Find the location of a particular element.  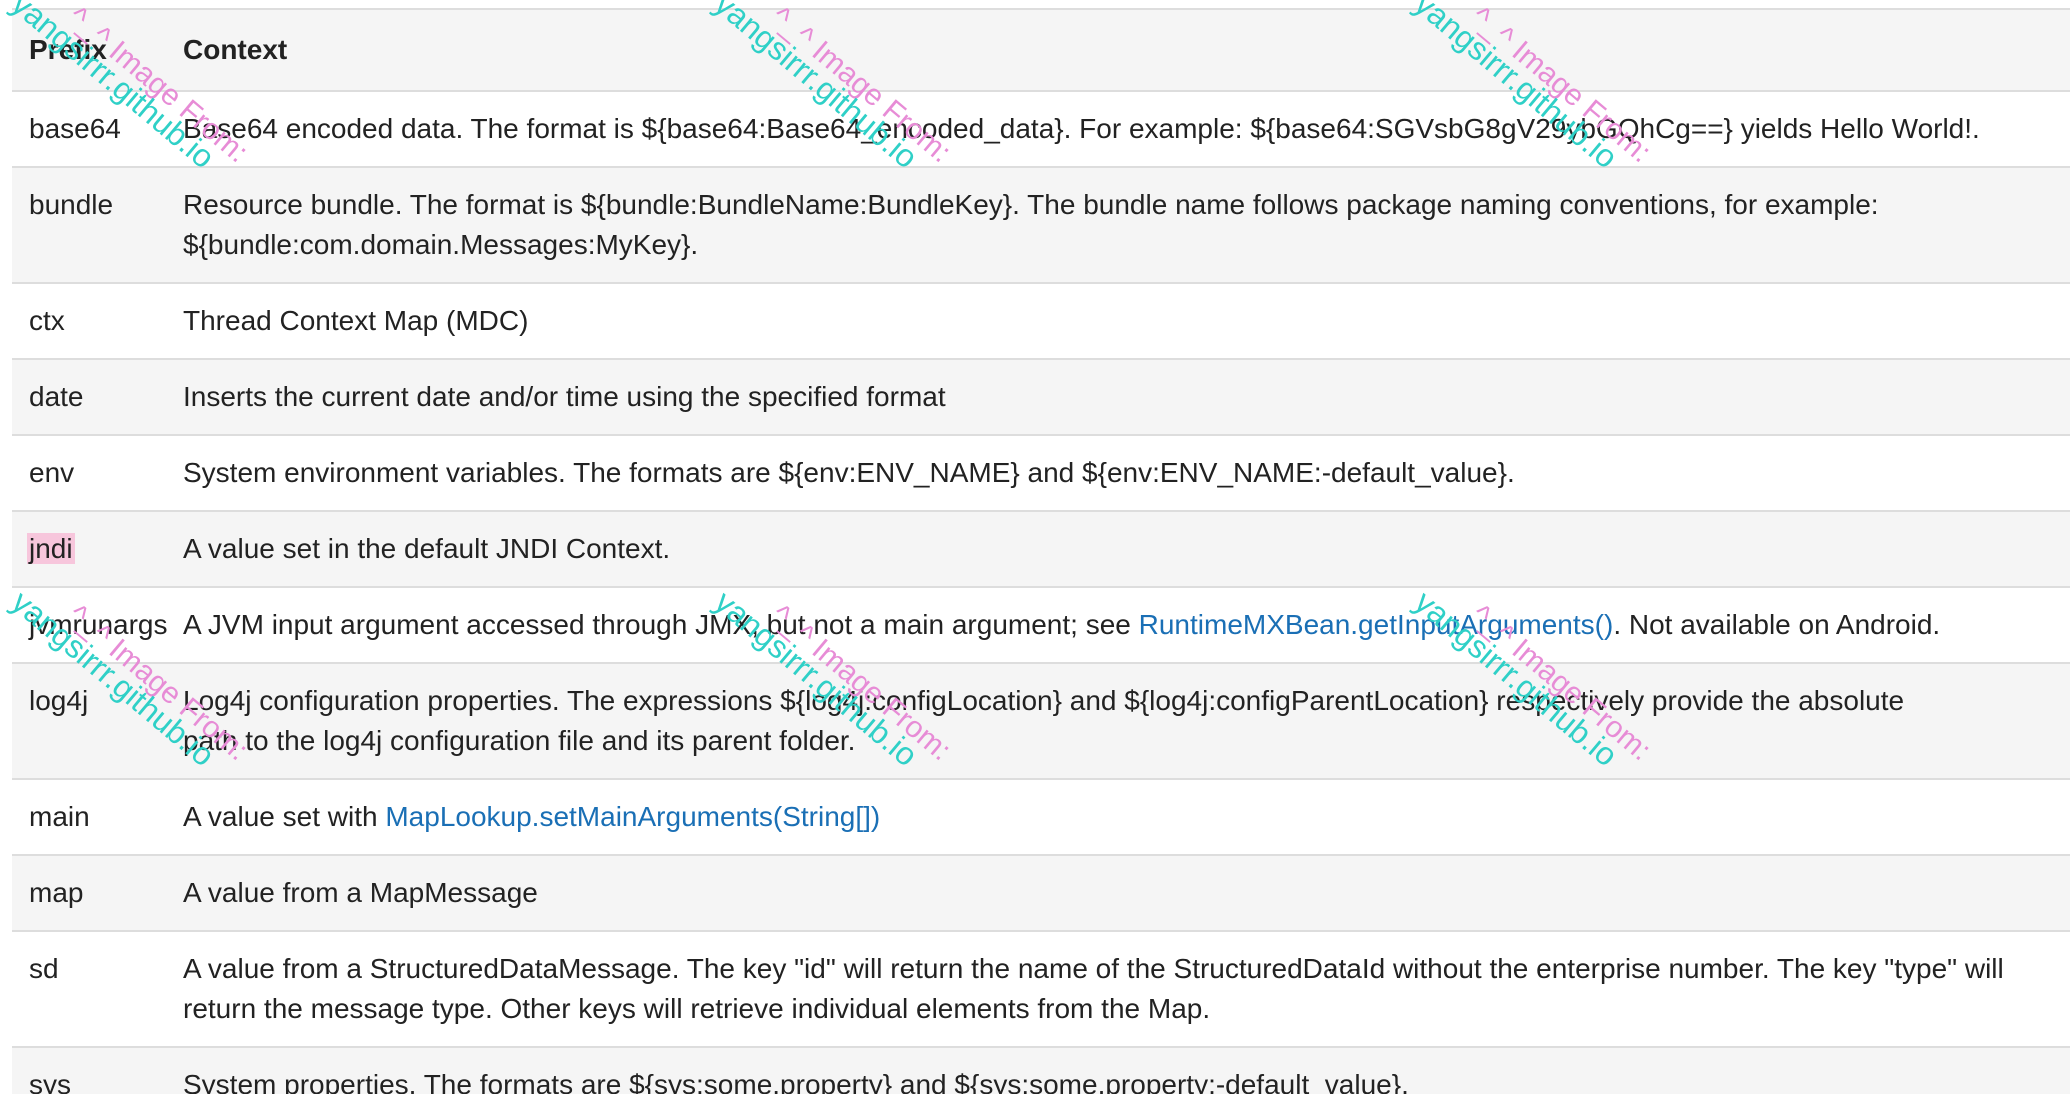

row-prefix: env is located at coordinates (97, 472).